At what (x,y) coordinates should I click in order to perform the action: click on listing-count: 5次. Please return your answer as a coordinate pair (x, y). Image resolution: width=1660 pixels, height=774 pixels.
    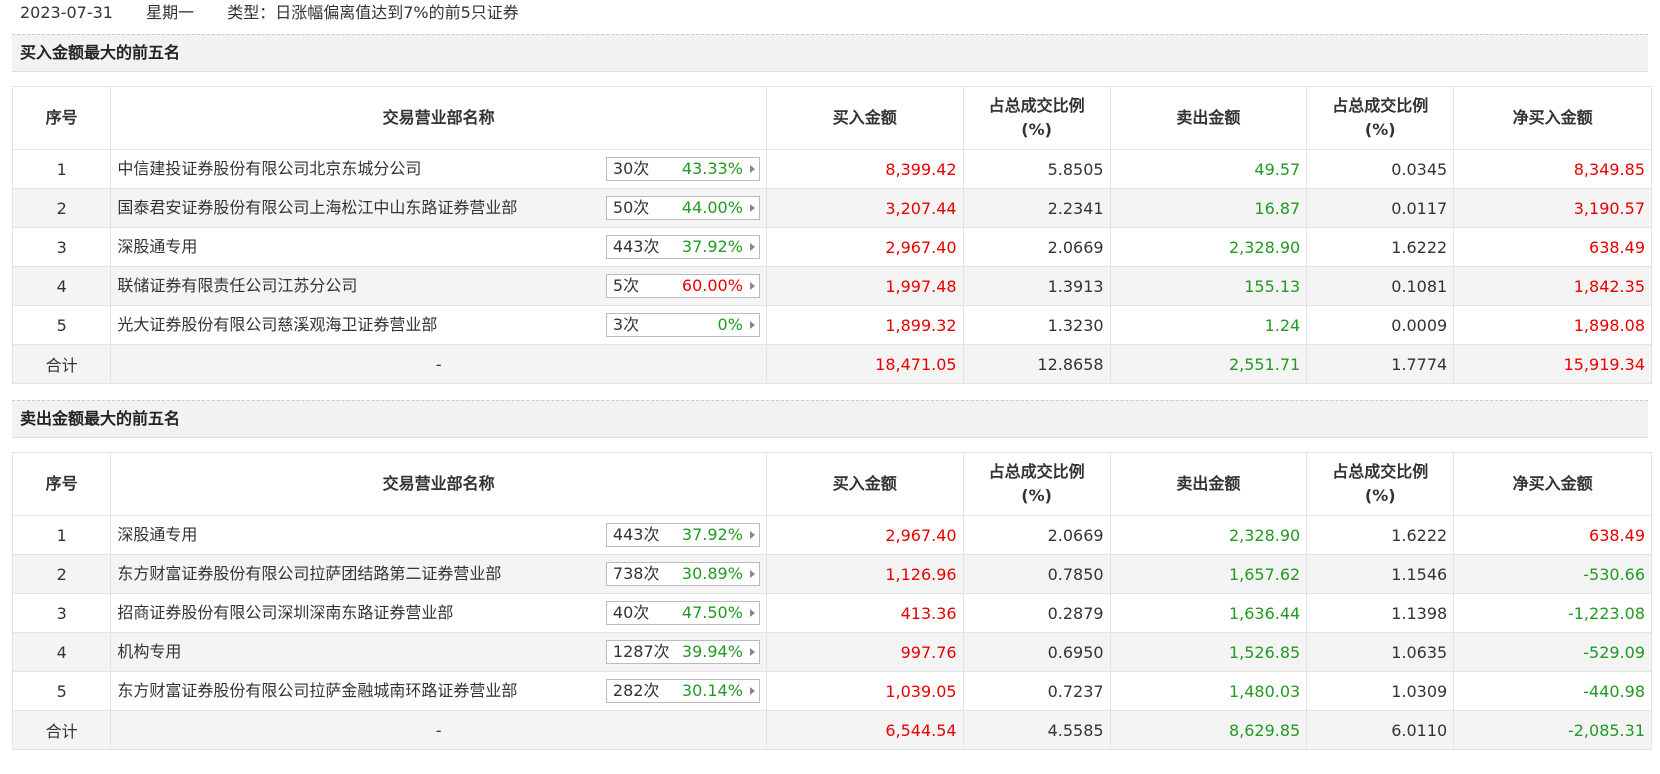
    Looking at the image, I should click on (626, 285).